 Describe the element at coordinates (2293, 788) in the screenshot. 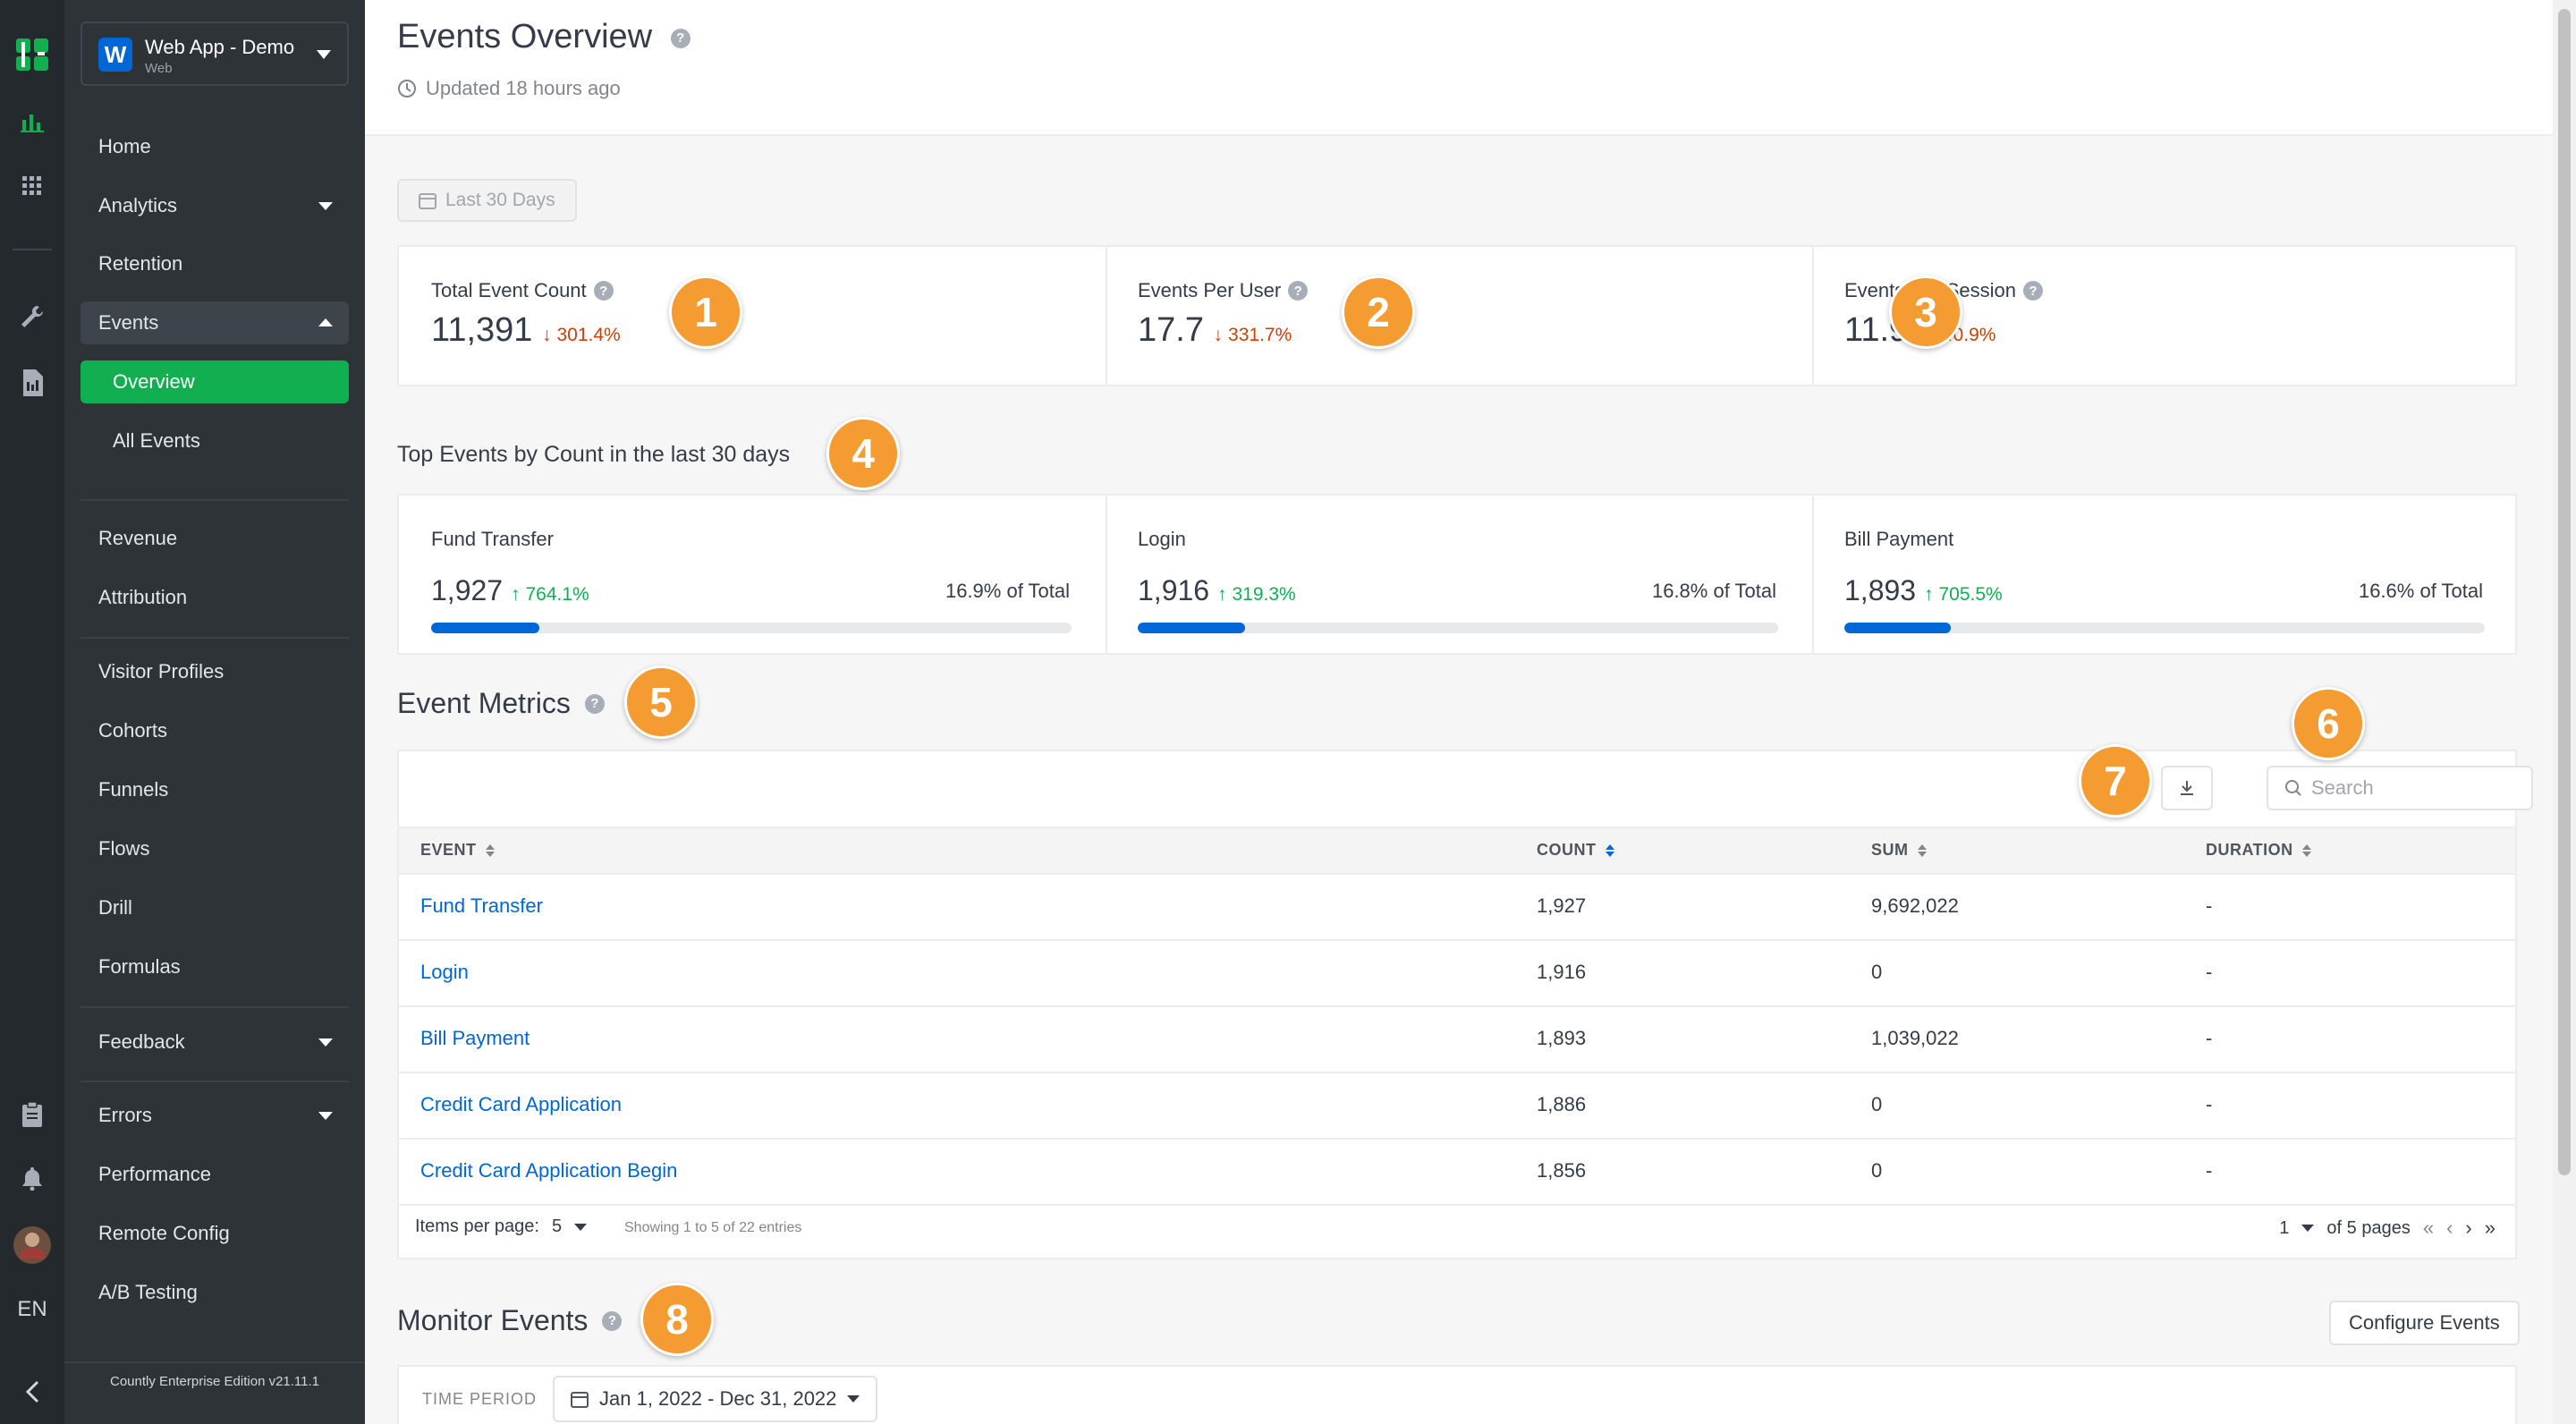

I see `search-icon` at that location.